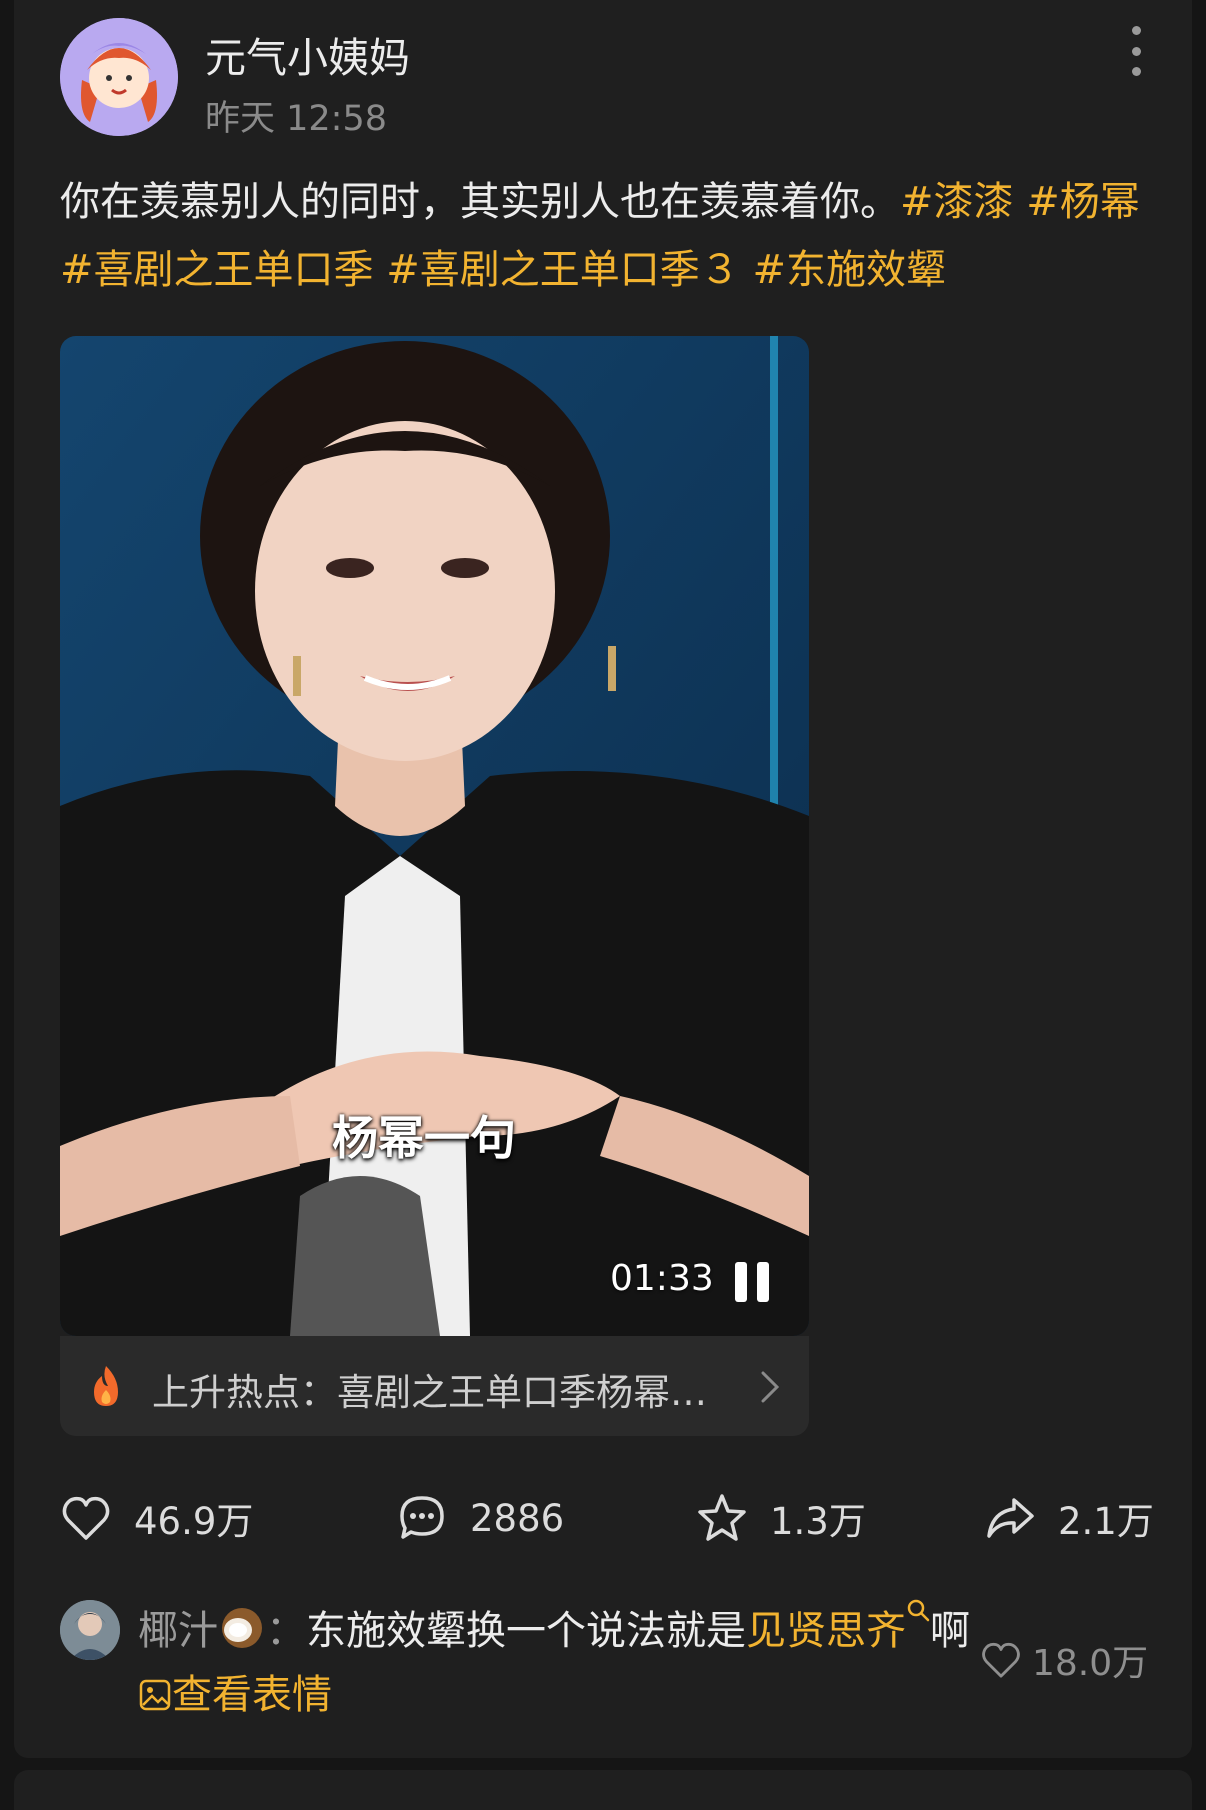  Describe the element at coordinates (849, 270) in the screenshot. I see `hashtag: #东施效颦` at that location.